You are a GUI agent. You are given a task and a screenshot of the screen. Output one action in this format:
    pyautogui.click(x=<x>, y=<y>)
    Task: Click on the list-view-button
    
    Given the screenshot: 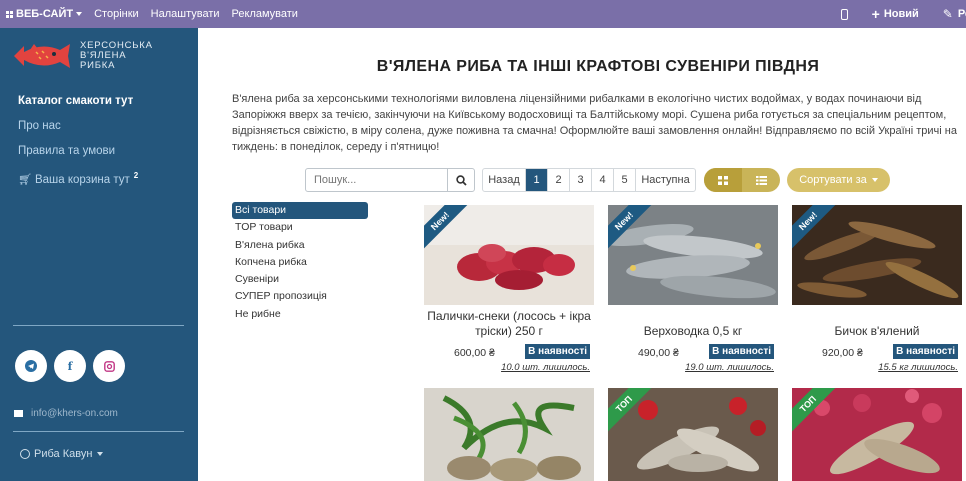 What is the action you would take?
    pyautogui.click(x=761, y=180)
    